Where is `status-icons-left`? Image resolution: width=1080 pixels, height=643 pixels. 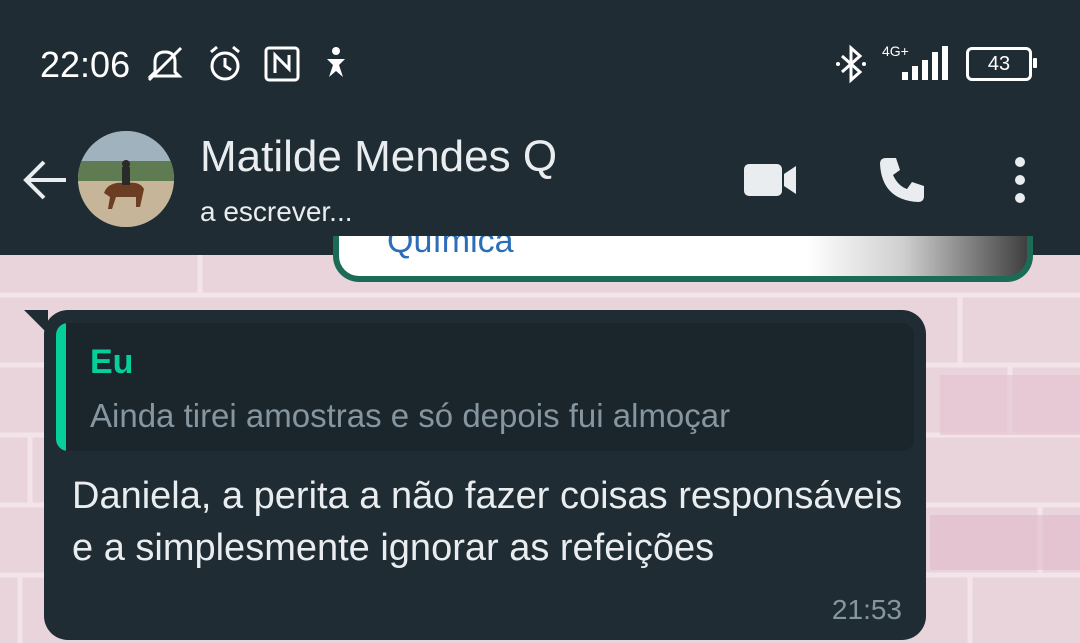
status-icons-left is located at coordinates (248, 64).